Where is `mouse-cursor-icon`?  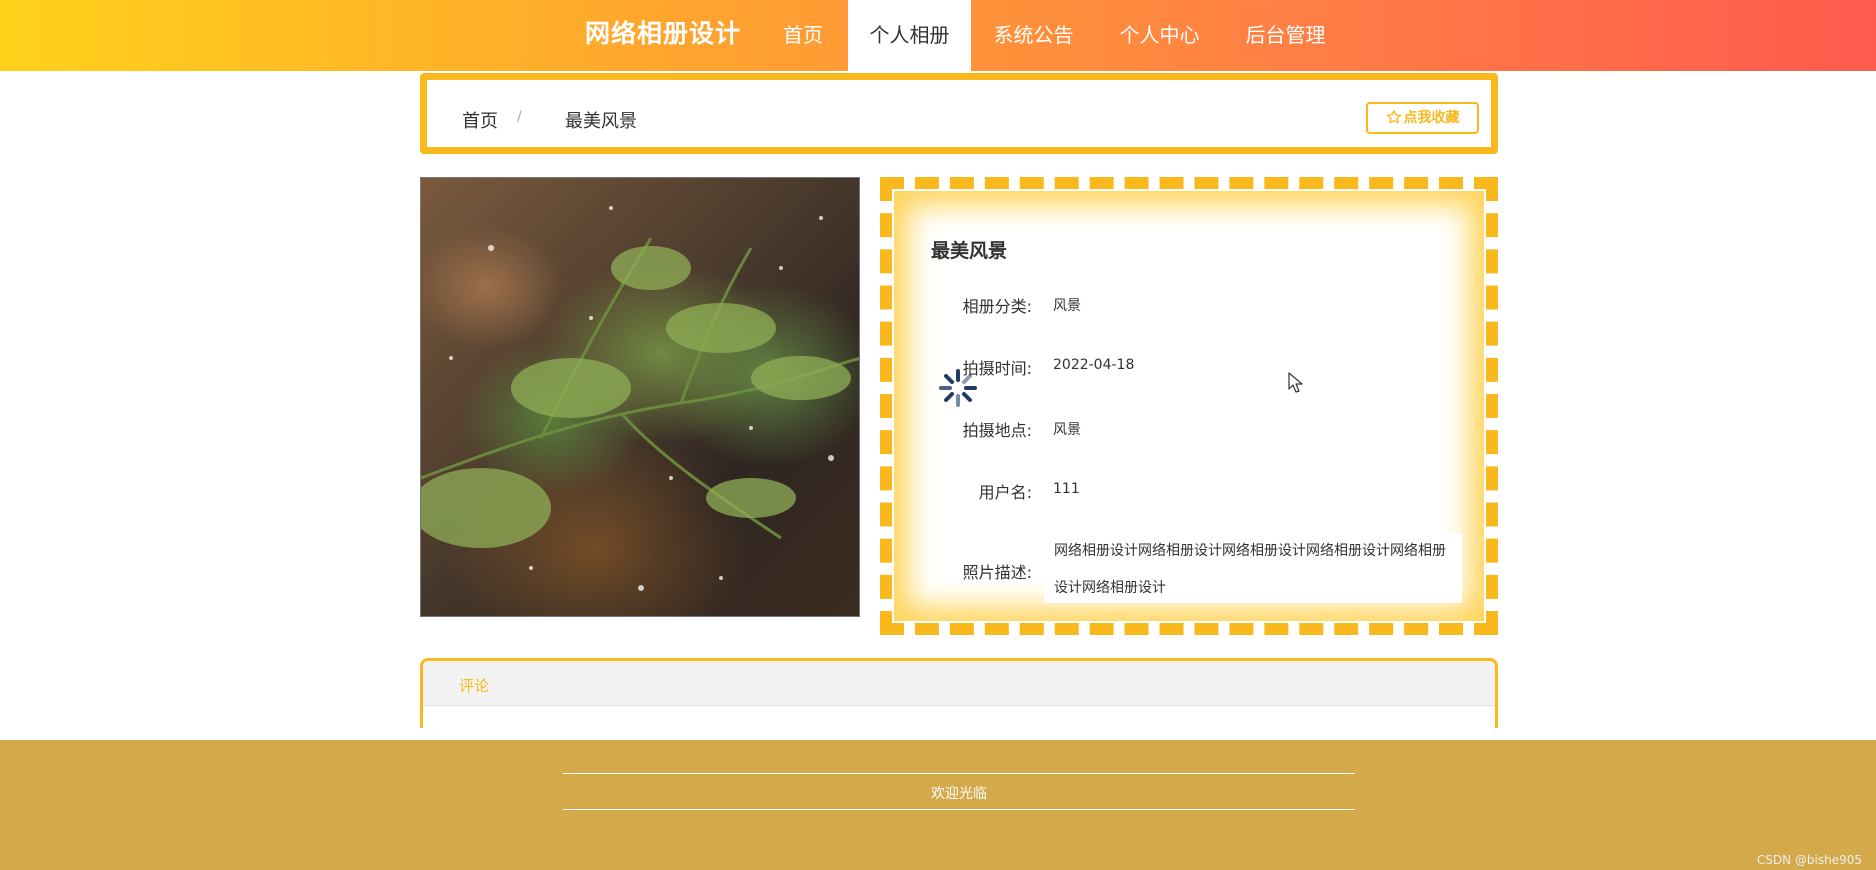
mouse-cursor-icon is located at coordinates (1295, 382).